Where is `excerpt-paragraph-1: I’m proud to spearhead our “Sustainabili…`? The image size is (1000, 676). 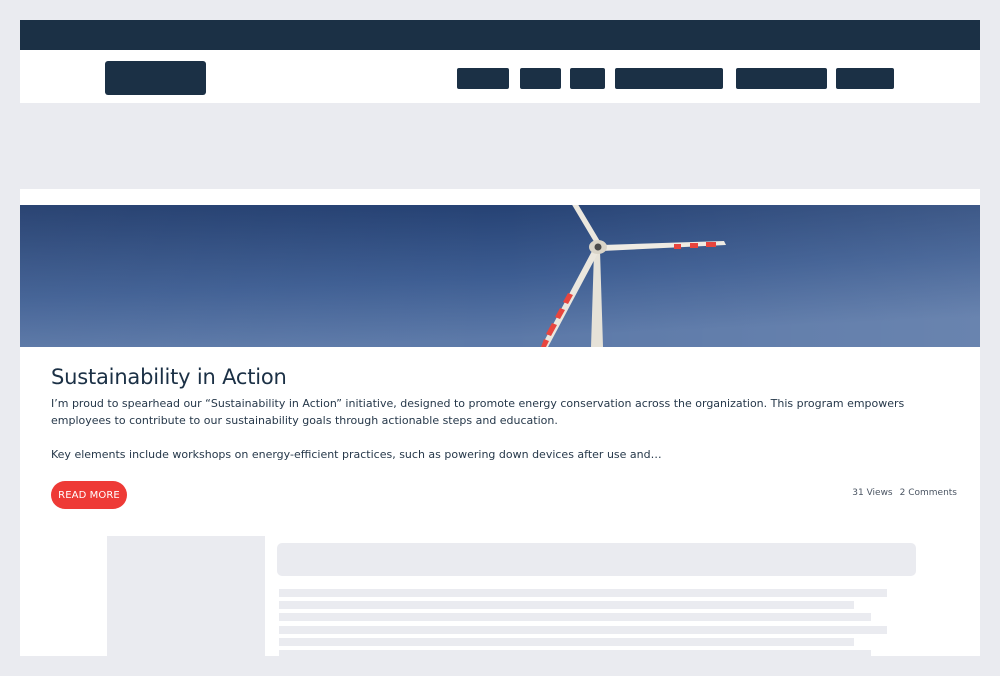 excerpt-paragraph-1: I’m proud to spearhead our “Sustainabili… is located at coordinates (478, 412).